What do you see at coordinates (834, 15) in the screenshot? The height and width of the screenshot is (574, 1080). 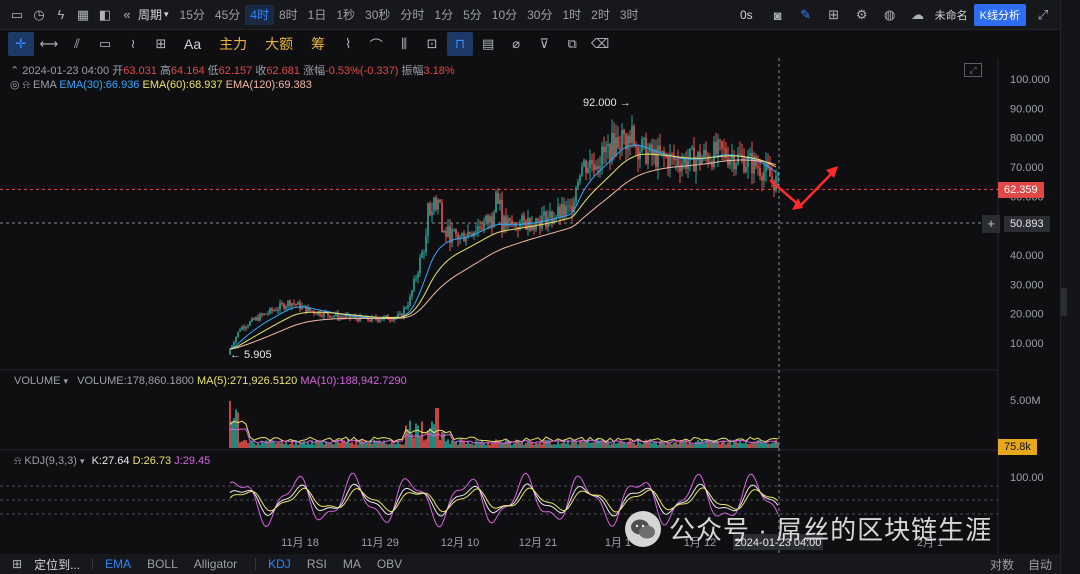 I see `ruler-icon: ⊞` at bounding box center [834, 15].